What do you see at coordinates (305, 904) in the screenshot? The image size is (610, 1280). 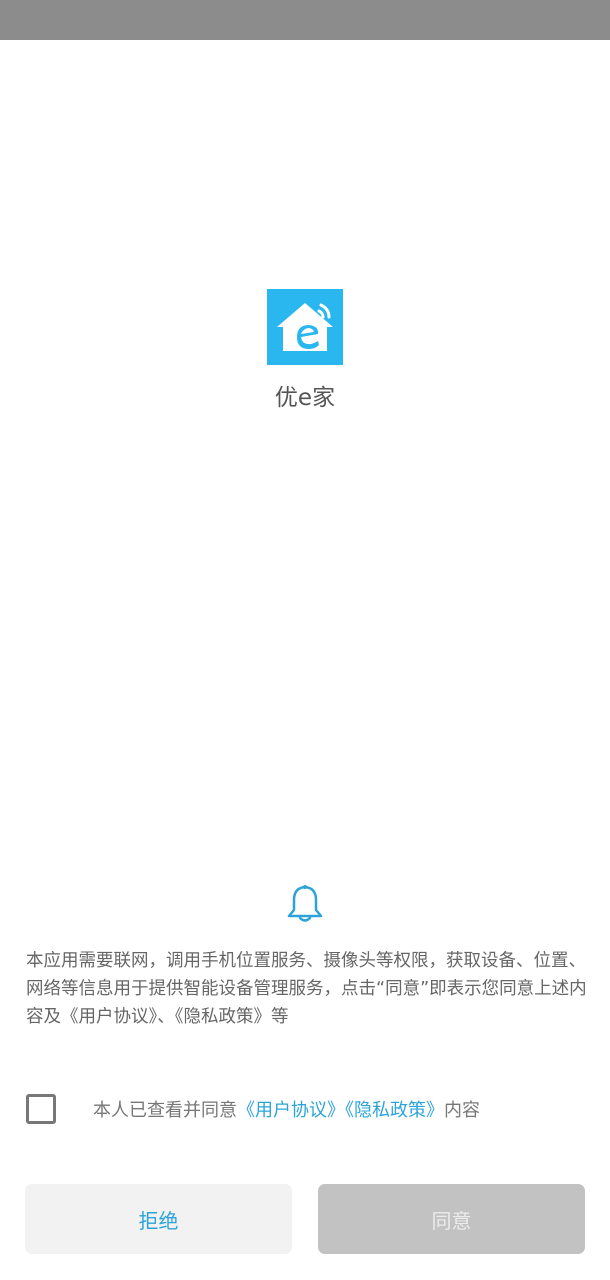 I see `bell-icon` at bounding box center [305, 904].